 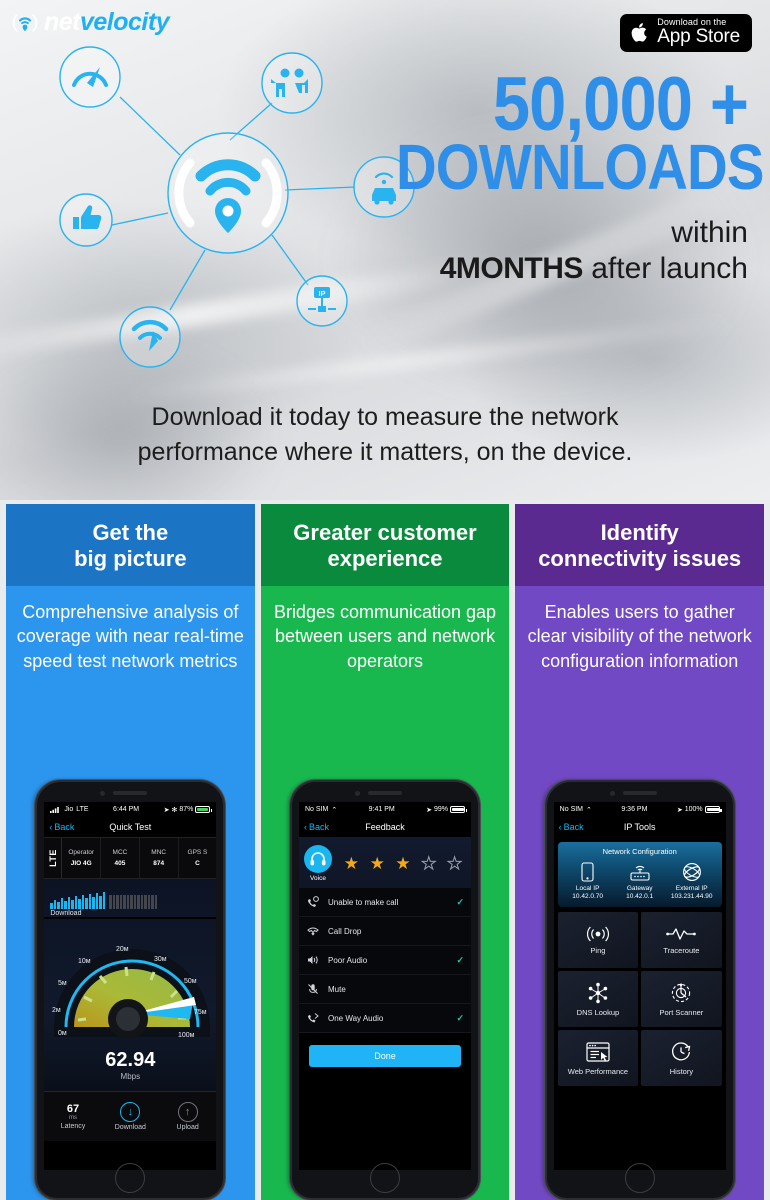 I want to click on port-scanner-radar-icon, so click(x=681, y=992).